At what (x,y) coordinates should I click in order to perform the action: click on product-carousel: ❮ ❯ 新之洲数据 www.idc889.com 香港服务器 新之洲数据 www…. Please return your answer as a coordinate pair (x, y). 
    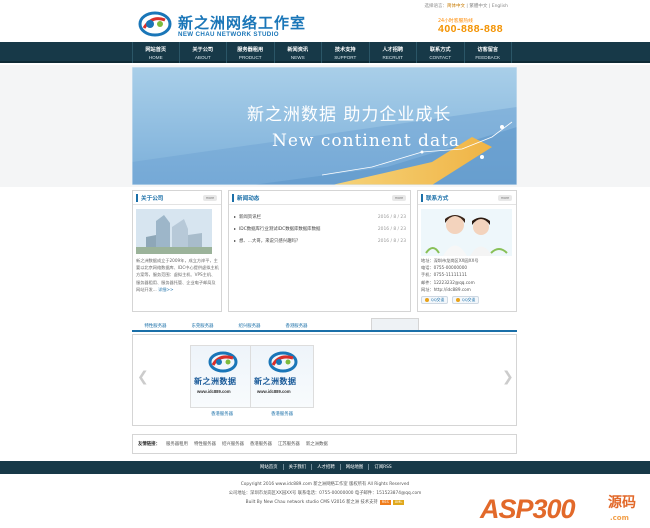
    Looking at the image, I should click on (324, 380).